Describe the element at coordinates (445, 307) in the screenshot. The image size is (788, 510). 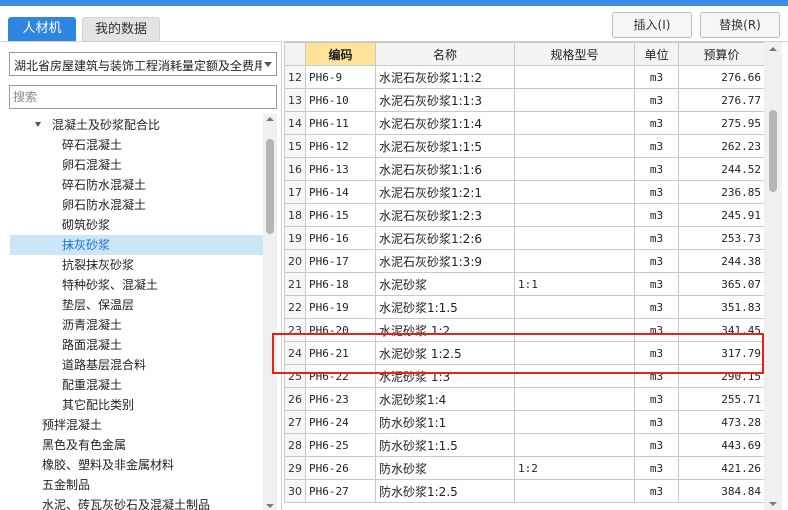
I see `cell-name: 水泥砂浆1:1.5` at that location.